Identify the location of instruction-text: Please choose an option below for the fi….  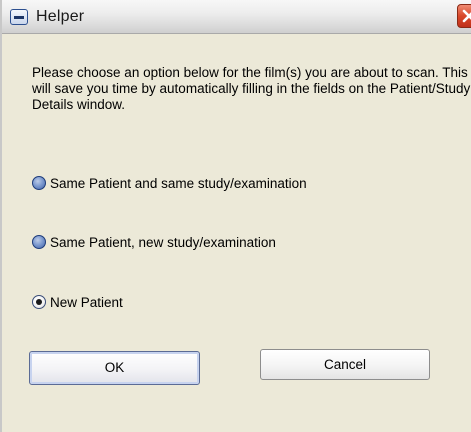
(251, 88).